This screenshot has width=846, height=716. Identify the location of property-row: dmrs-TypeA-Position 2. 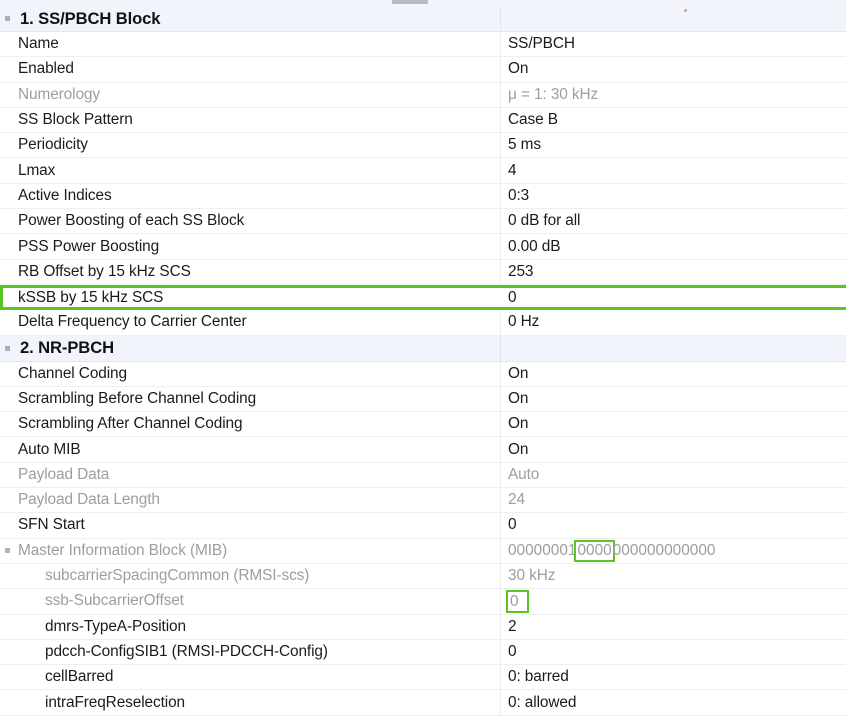
(423, 627).